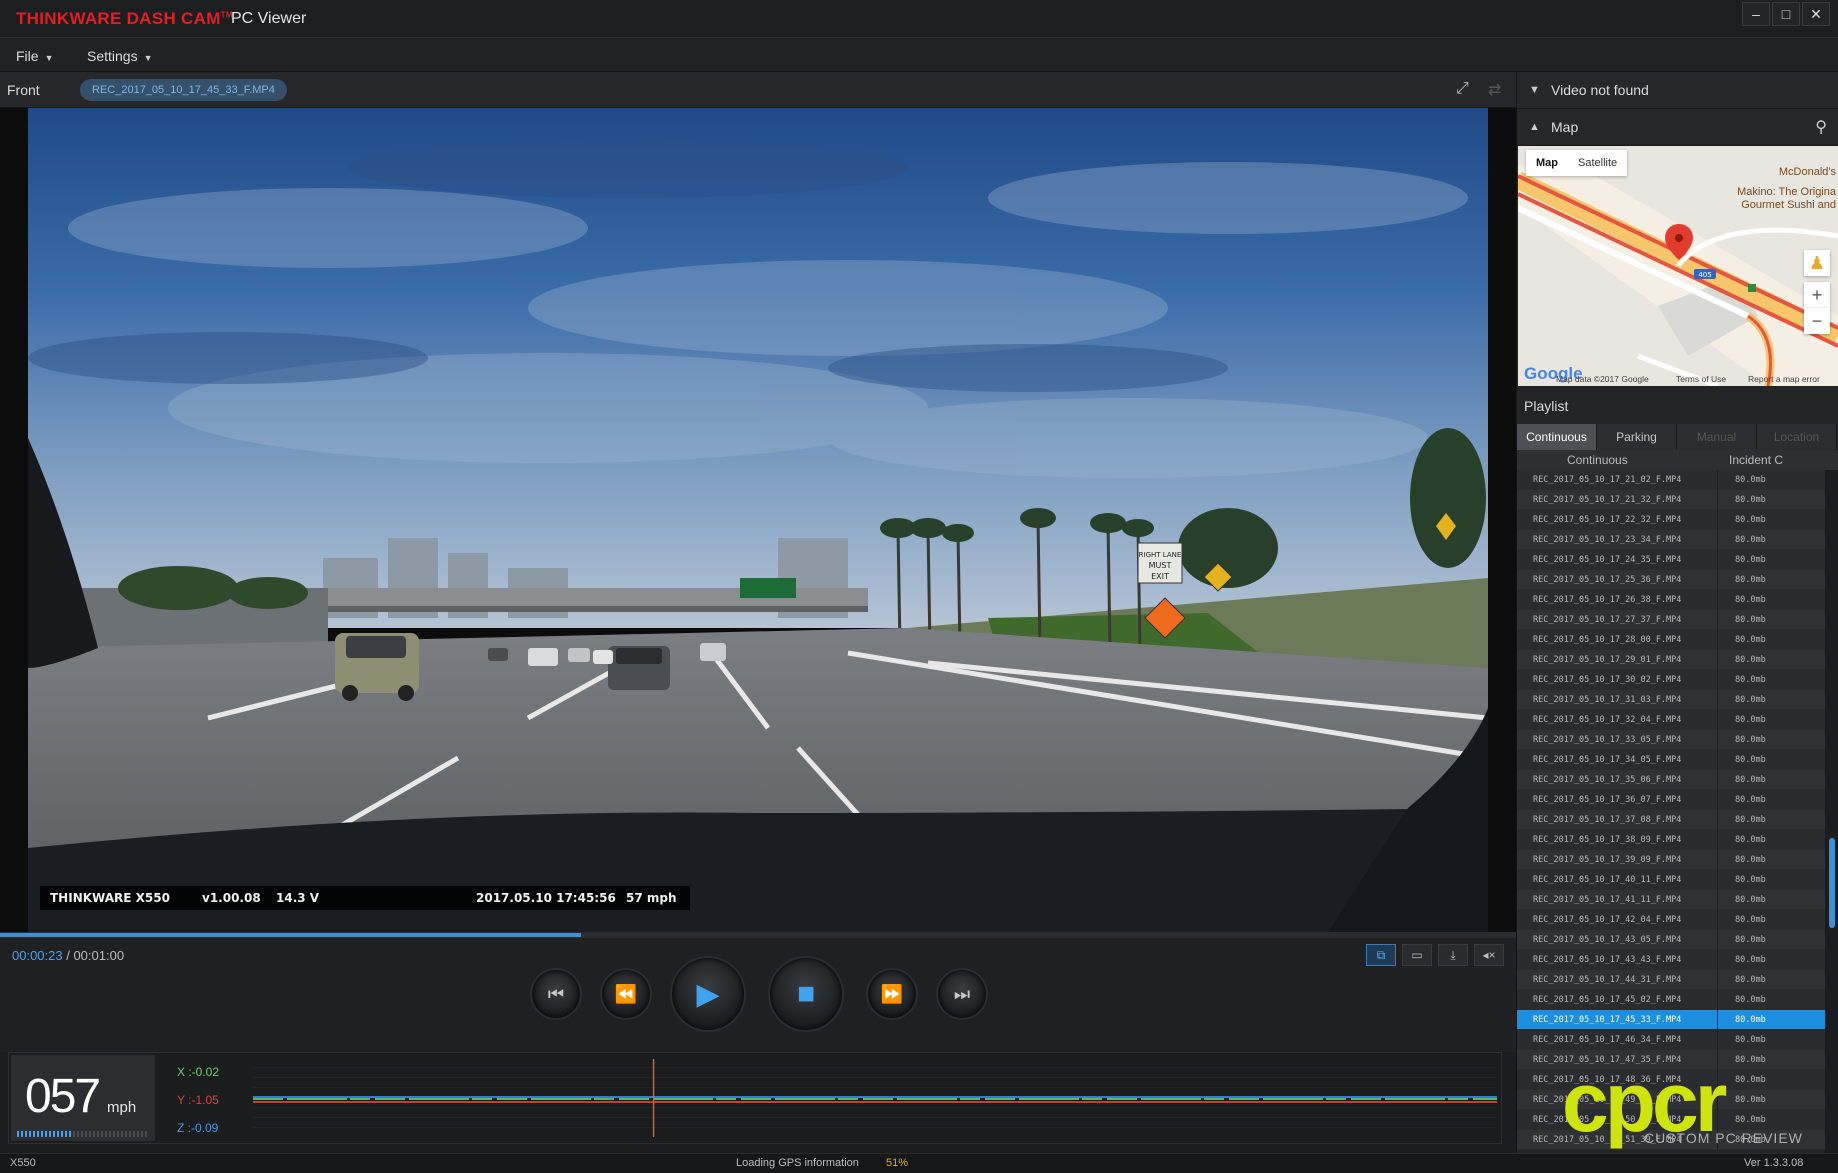 This screenshot has height=1173, width=1838. Describe the element at coordinates (1671, 840) in the screenshot. I see `playlist-row: REC_2017_05_10_17_38_09_F.MP4 80.0mb` at that location.